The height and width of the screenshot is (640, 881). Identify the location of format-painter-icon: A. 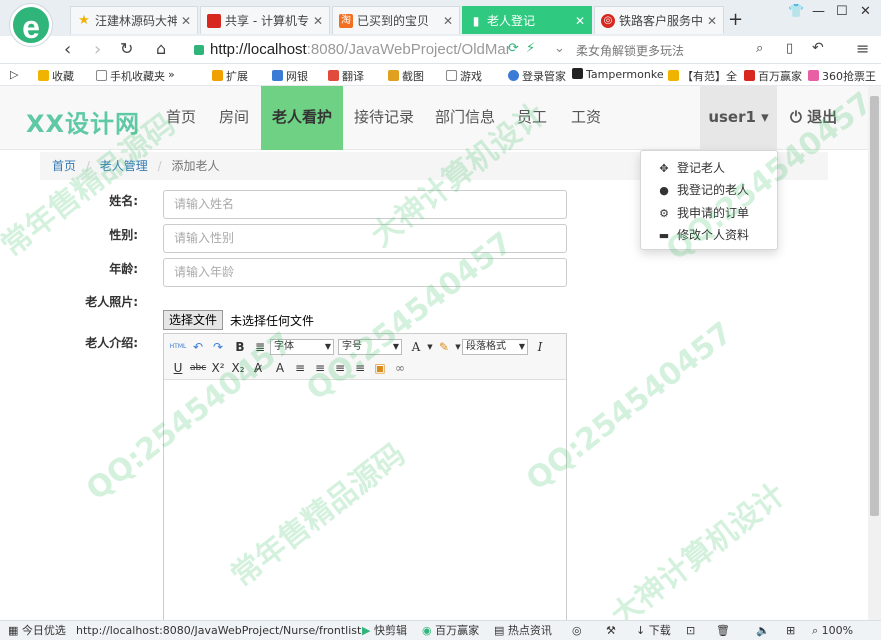
(280, 368).